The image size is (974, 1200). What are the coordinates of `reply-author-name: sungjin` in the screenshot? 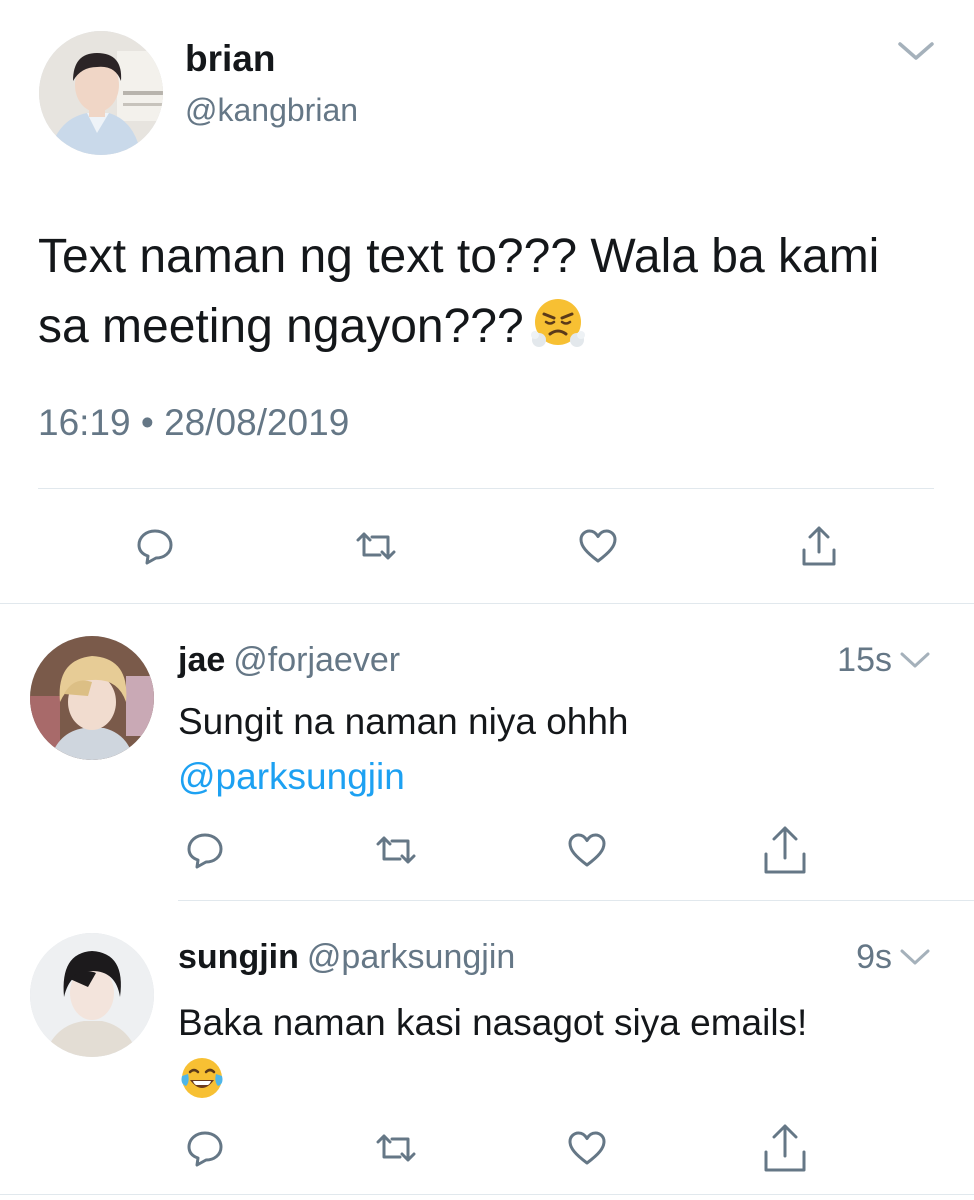 It's located at (238, 957).